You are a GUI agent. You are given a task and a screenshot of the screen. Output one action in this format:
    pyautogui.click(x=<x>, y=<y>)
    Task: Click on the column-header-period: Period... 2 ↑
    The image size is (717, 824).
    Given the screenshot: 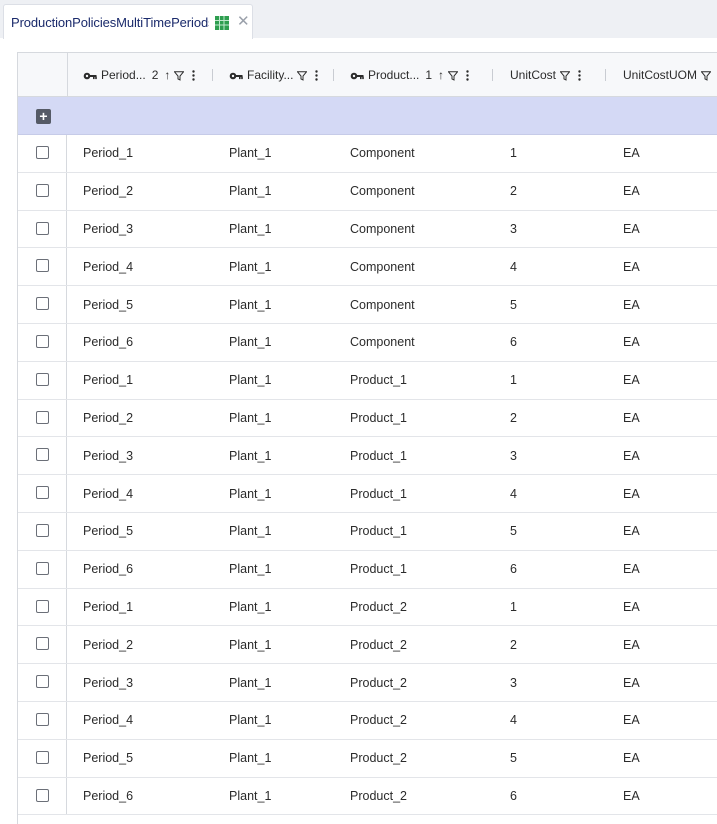 What is the action you would take?
    pyautogui.click(x=139, y=75)
    